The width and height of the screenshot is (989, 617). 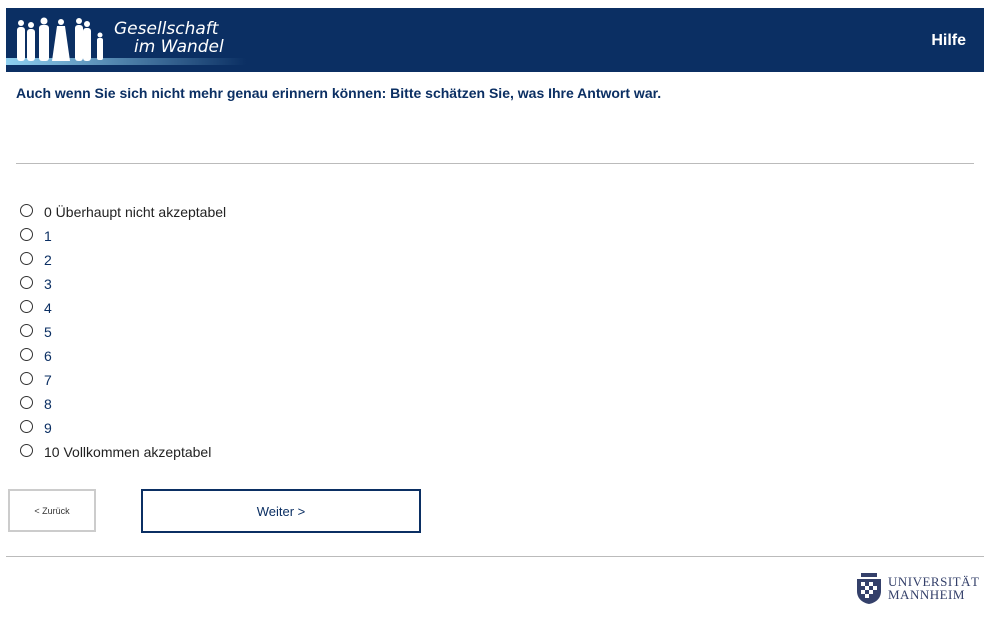 I want to click on option-label: 2, so click(x=48, y=260).